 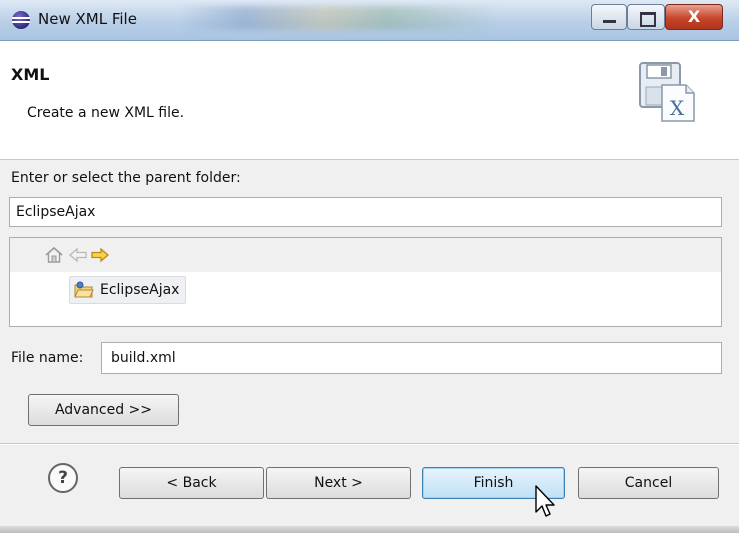 I want to click on tree-item-eclipseajax: EclipseAjax, so click(x=128, y=290).